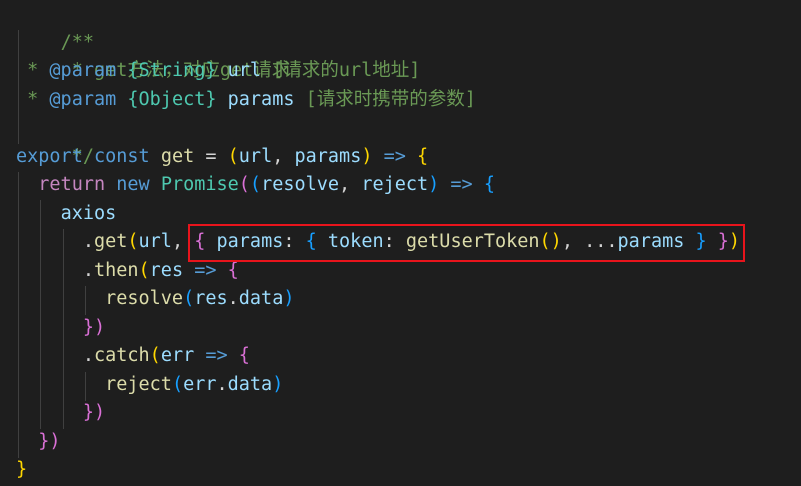  What do you see at coordinates (138, 384) in the screenshot?
I see `function-call-token: reject` at bounding box center [138, 384].